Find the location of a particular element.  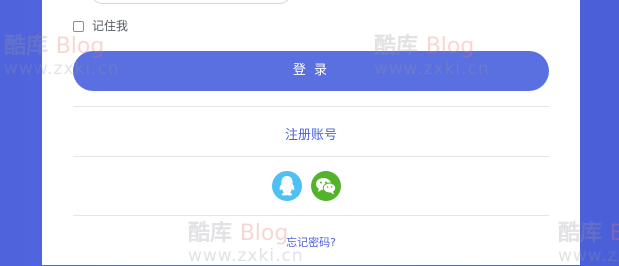

remember-me-row: 记住我 is located at coordinates (100, 26).